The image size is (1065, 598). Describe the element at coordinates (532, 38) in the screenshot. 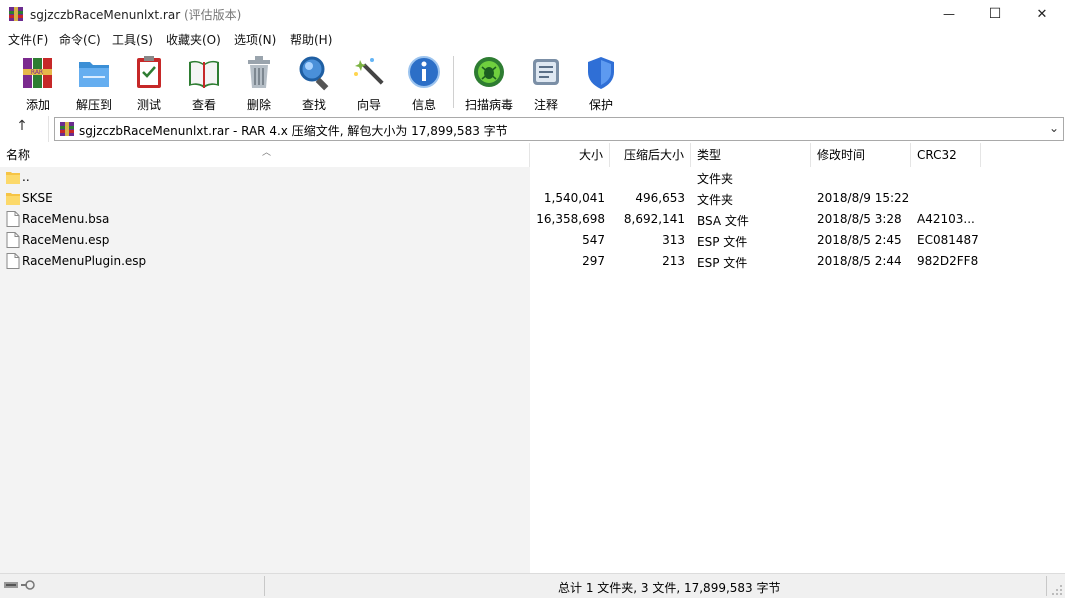

I see `menu-bar: 文件(F) 命令(C) 工具(S) 收藏夹(O) 选项(N) 帮助(H)` at that location.